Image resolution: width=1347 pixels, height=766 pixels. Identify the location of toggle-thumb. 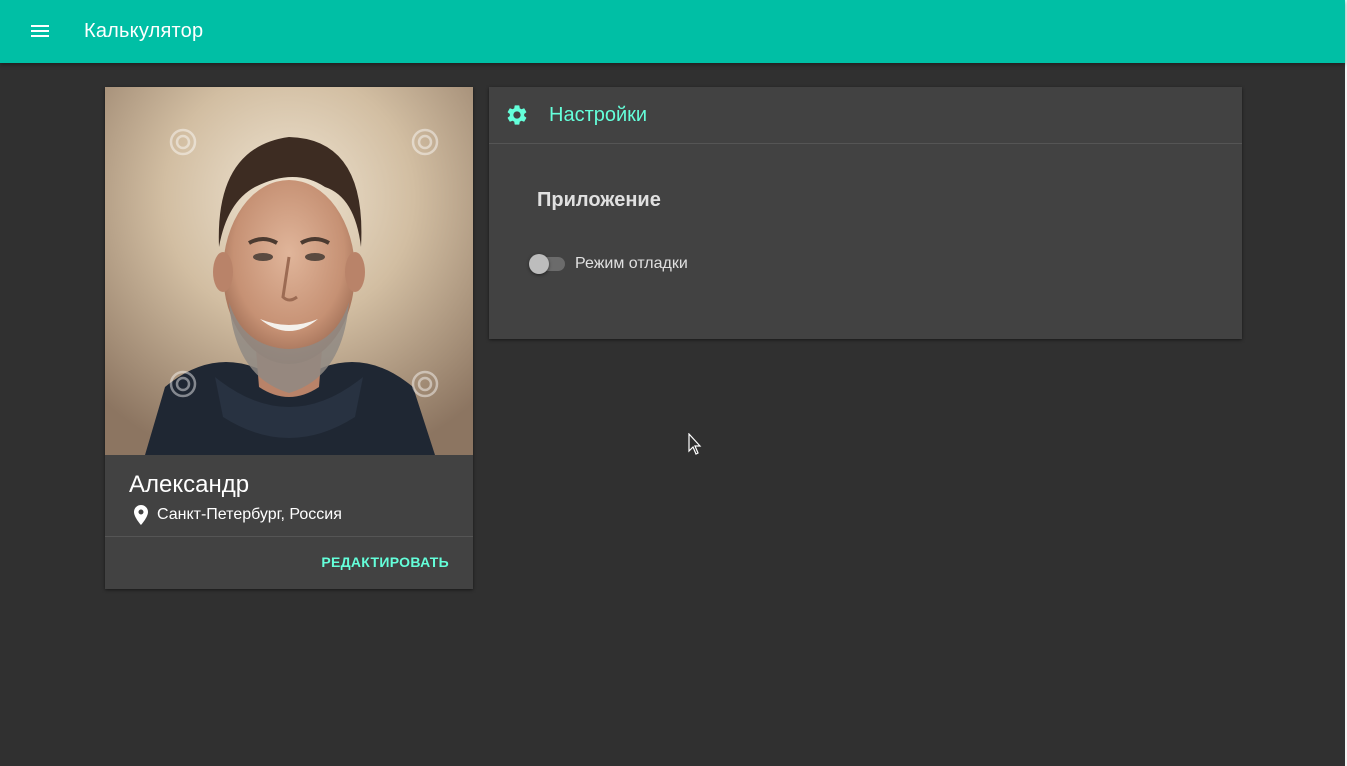
(539, 264).